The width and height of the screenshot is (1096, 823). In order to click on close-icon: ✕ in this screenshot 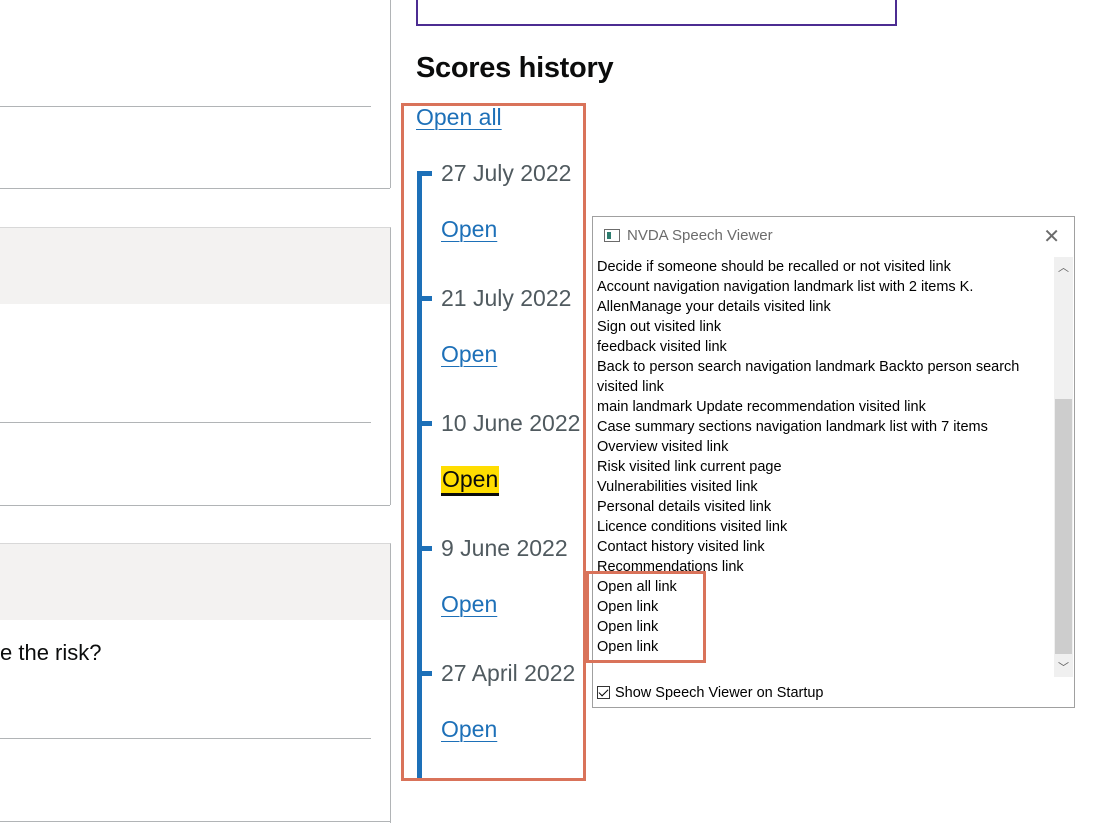, I will do `click(1051, 236)`.